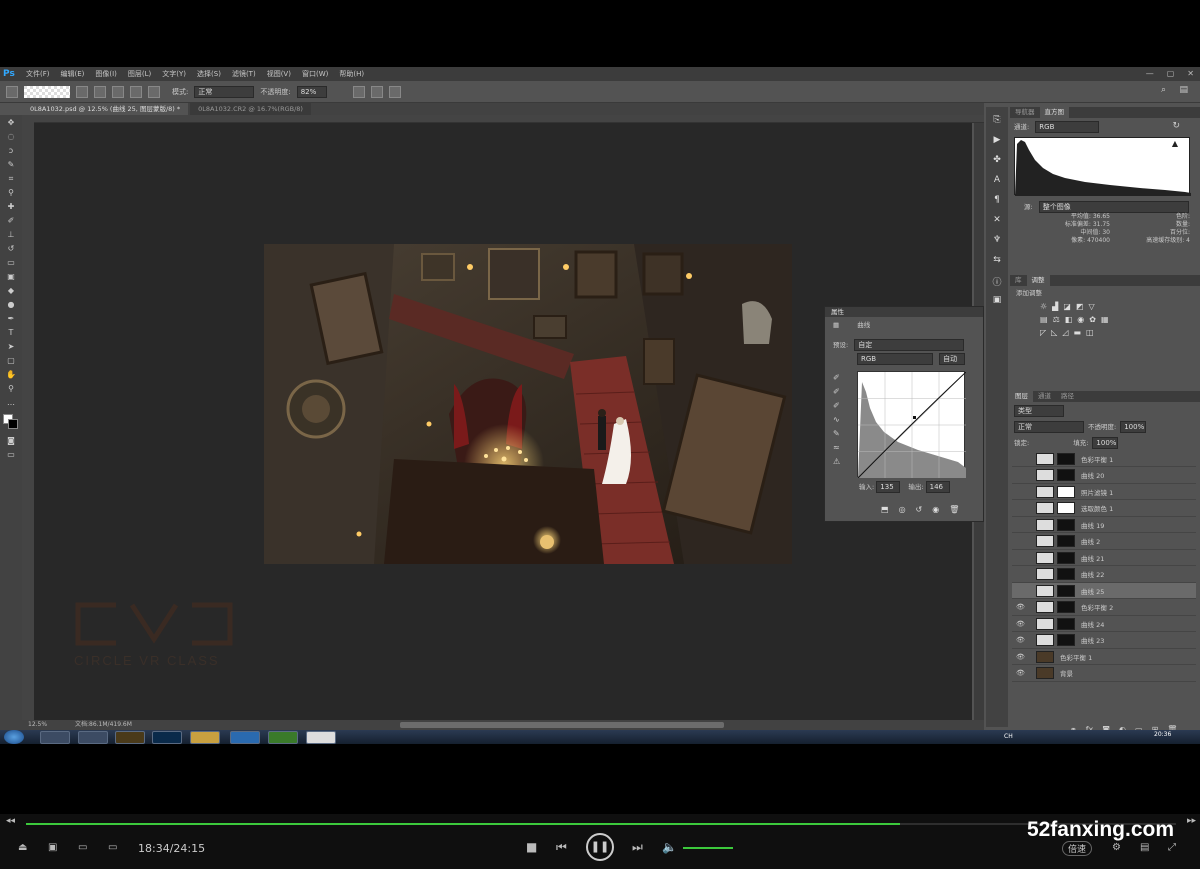  I want to click on layer-row: 曲线 2, so click(1104, 542).